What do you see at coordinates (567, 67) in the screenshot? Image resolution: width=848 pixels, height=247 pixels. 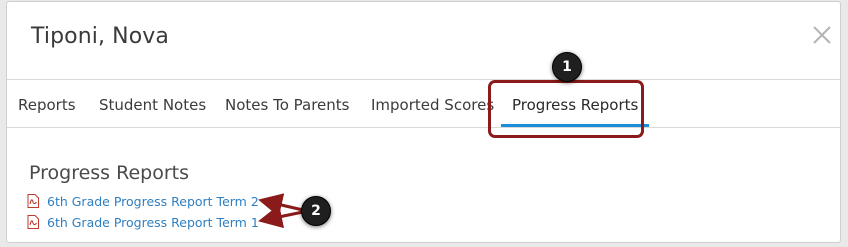 I see `callout-badge-1: 1` at bounding box center [567, 67].